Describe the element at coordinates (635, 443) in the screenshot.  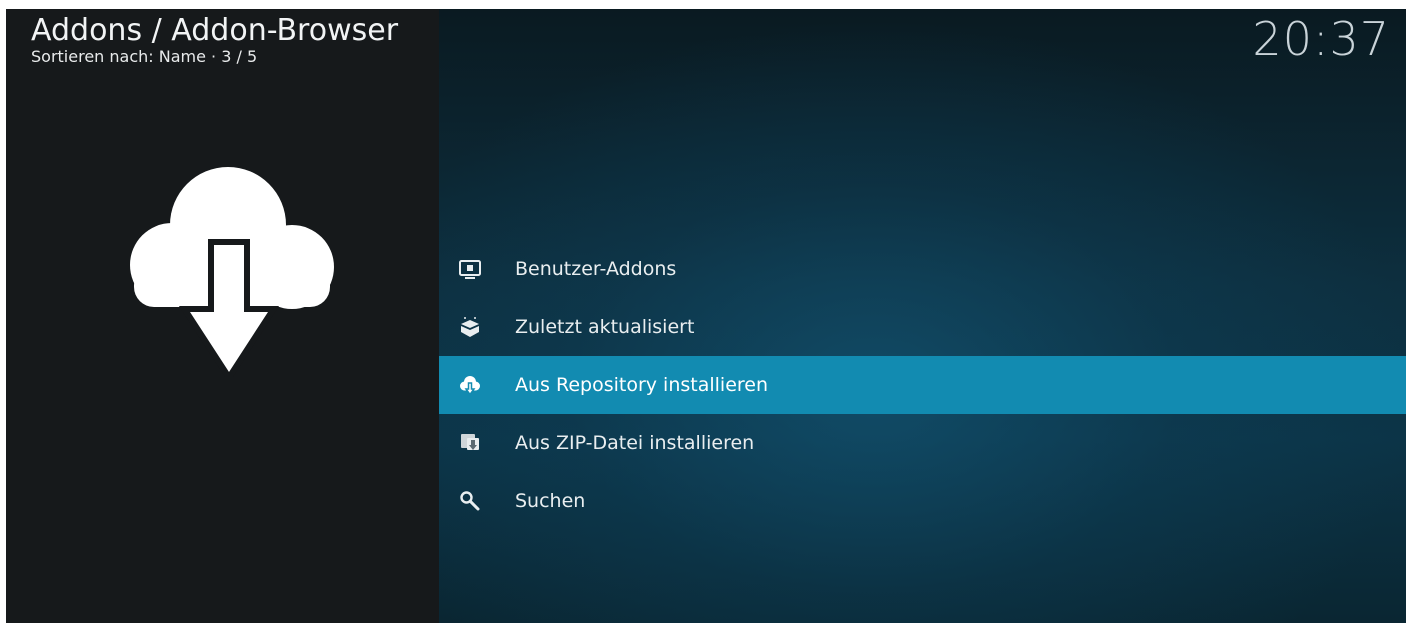
I see `menu-item-label: Aus ZIP-Datei installieren` at that location.